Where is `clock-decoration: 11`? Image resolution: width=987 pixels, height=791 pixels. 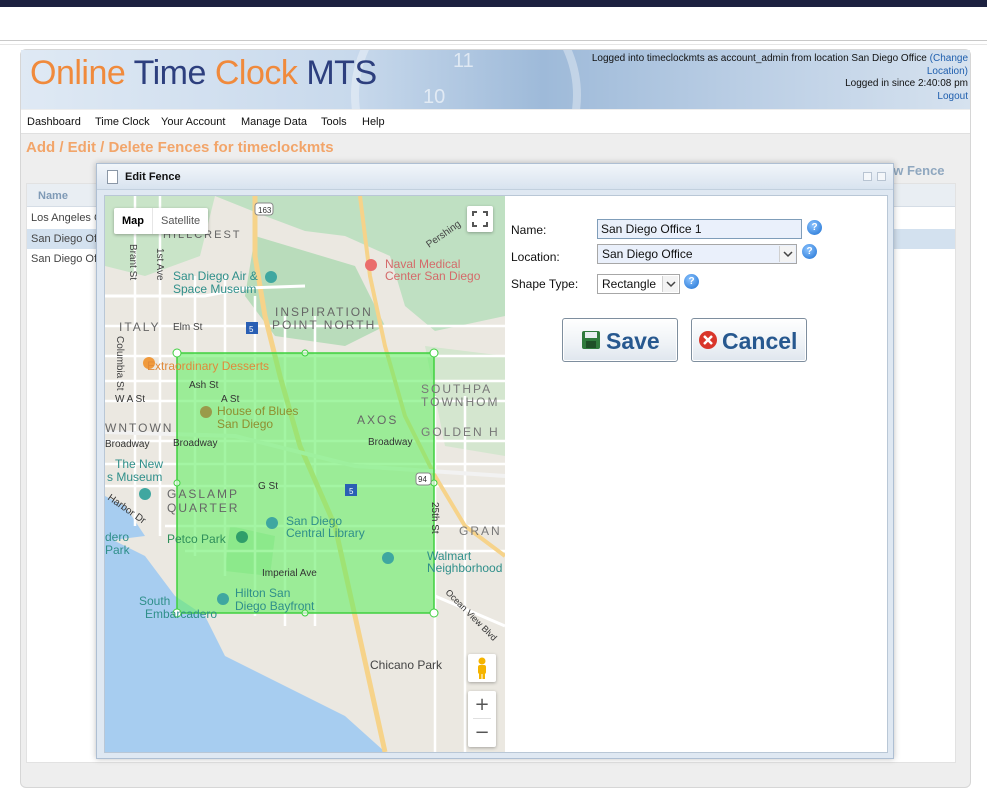
clock-decoration: 11 is located at coordinates (463, 61).